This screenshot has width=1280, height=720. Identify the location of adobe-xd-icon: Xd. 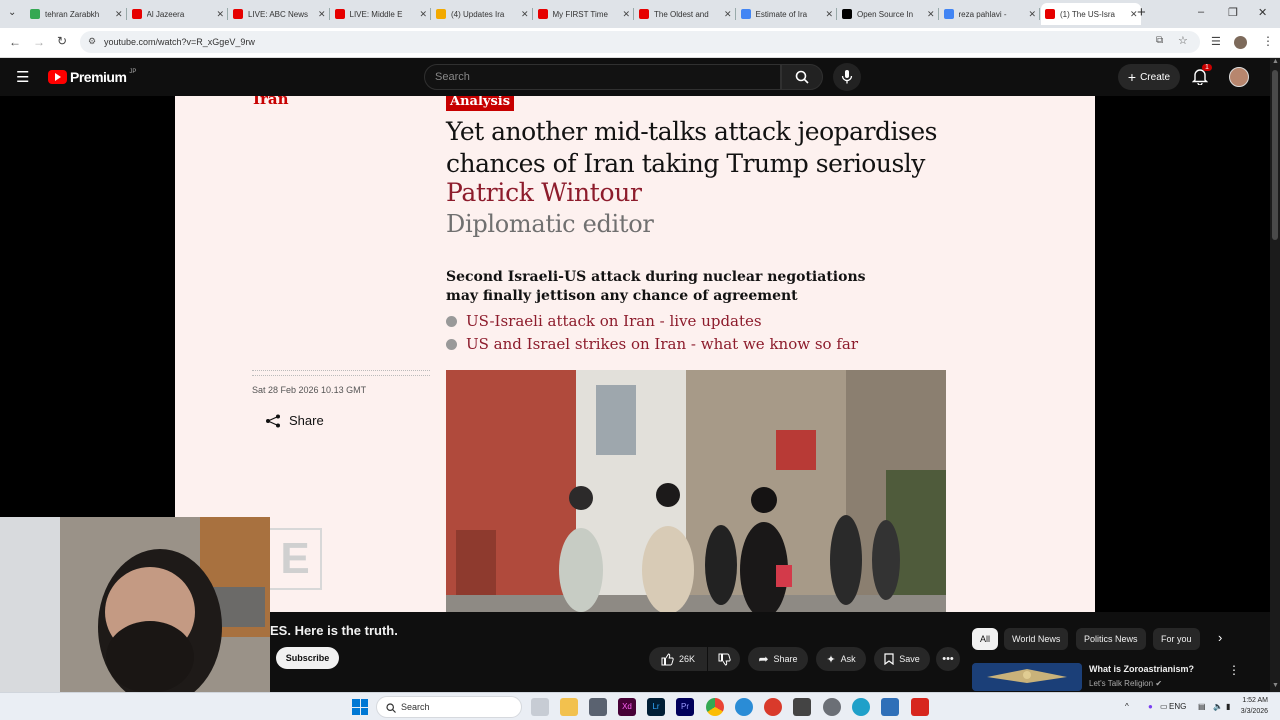
(627, 707).